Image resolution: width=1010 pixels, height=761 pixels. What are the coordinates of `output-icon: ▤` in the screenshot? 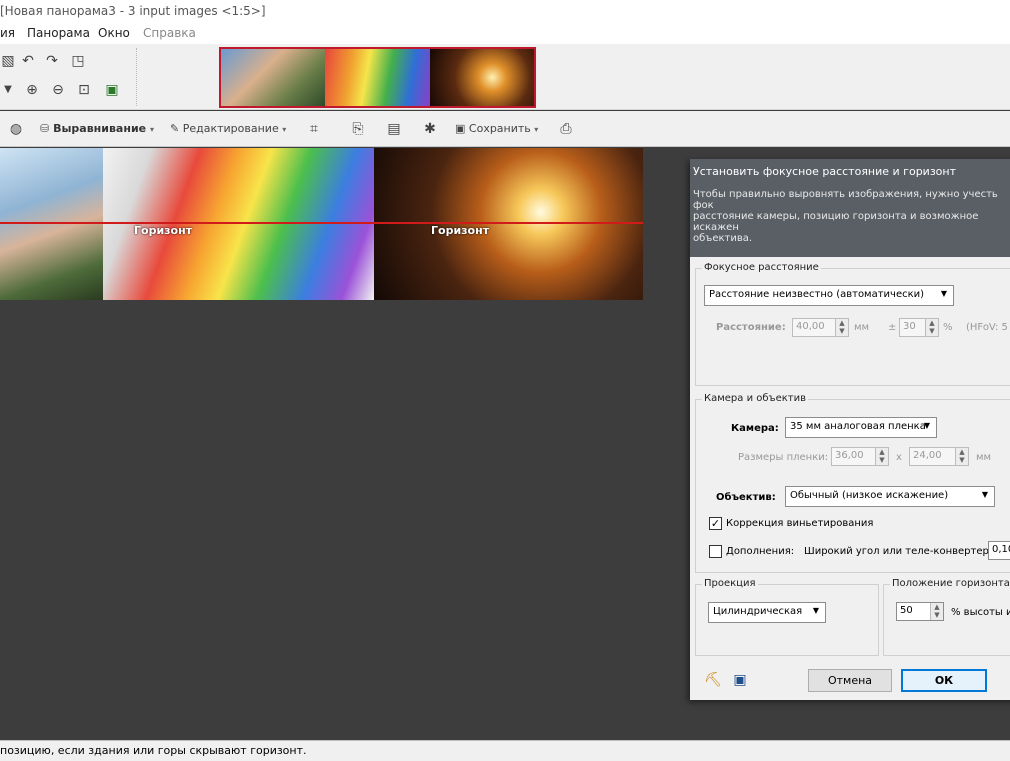 It's located at (394, 129).